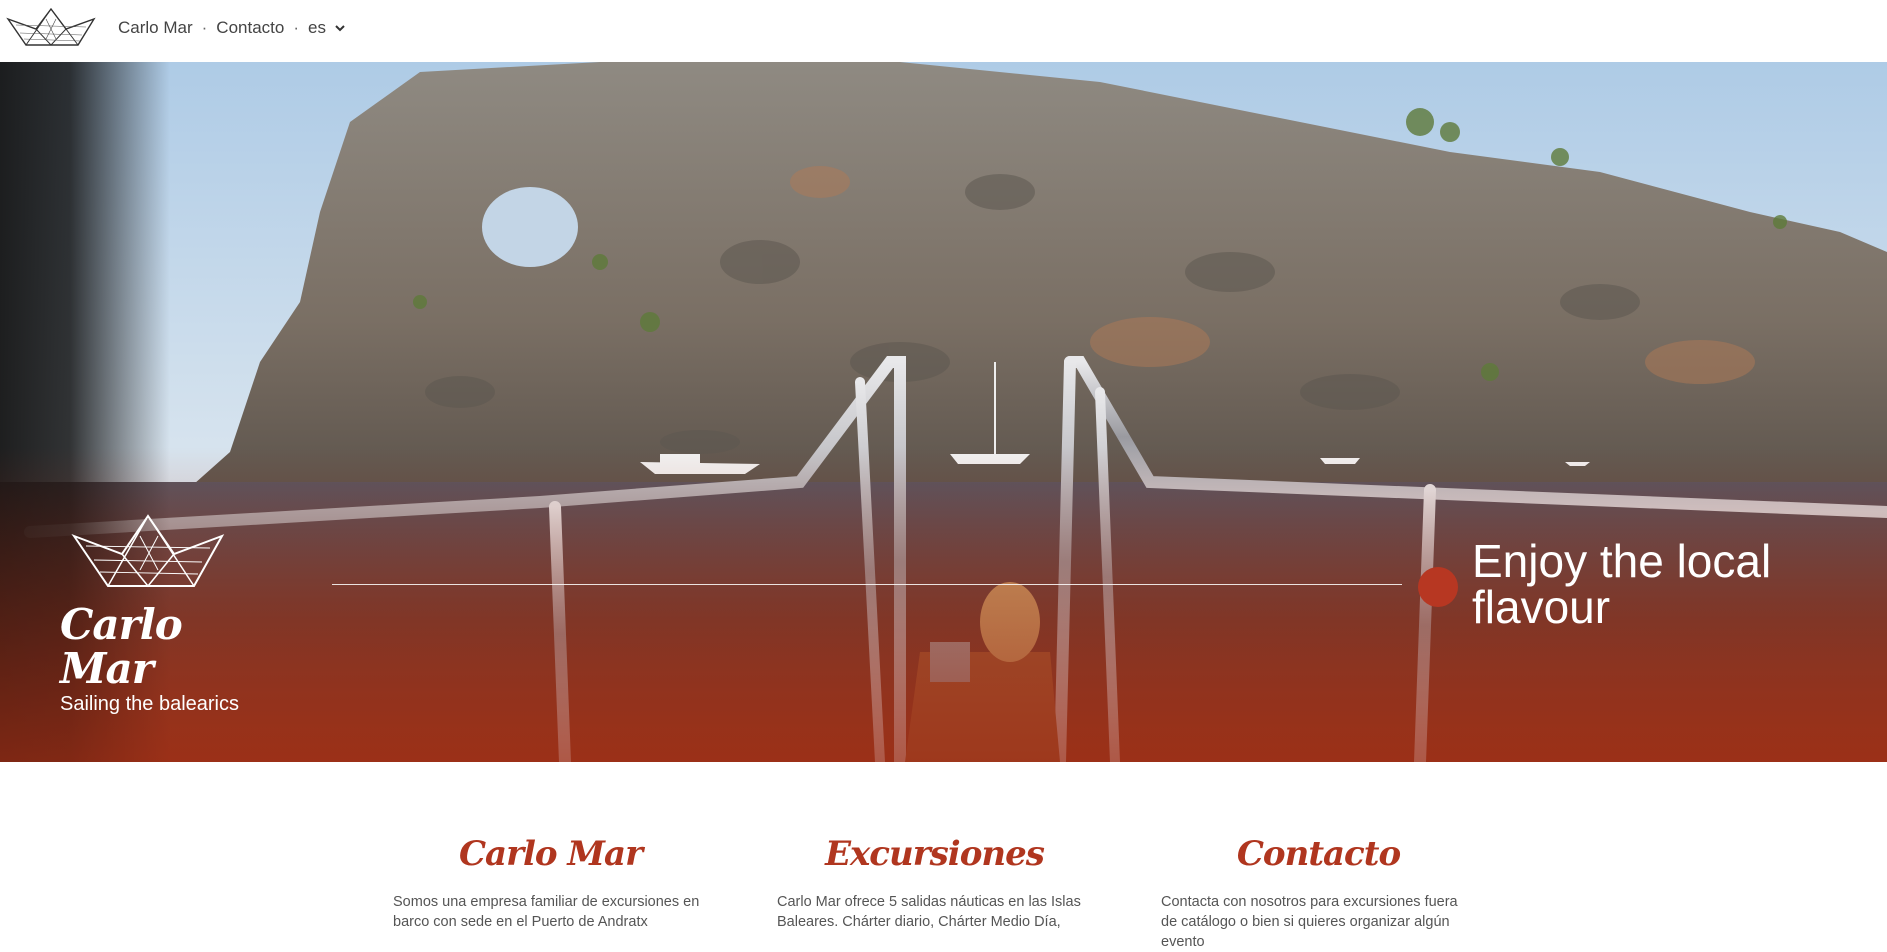 This screenshot has width=1887, height=952. What do you see at coordinates (317, 27) in the screenshot?
I see `language-label: es` at bounding box center [317, 27].